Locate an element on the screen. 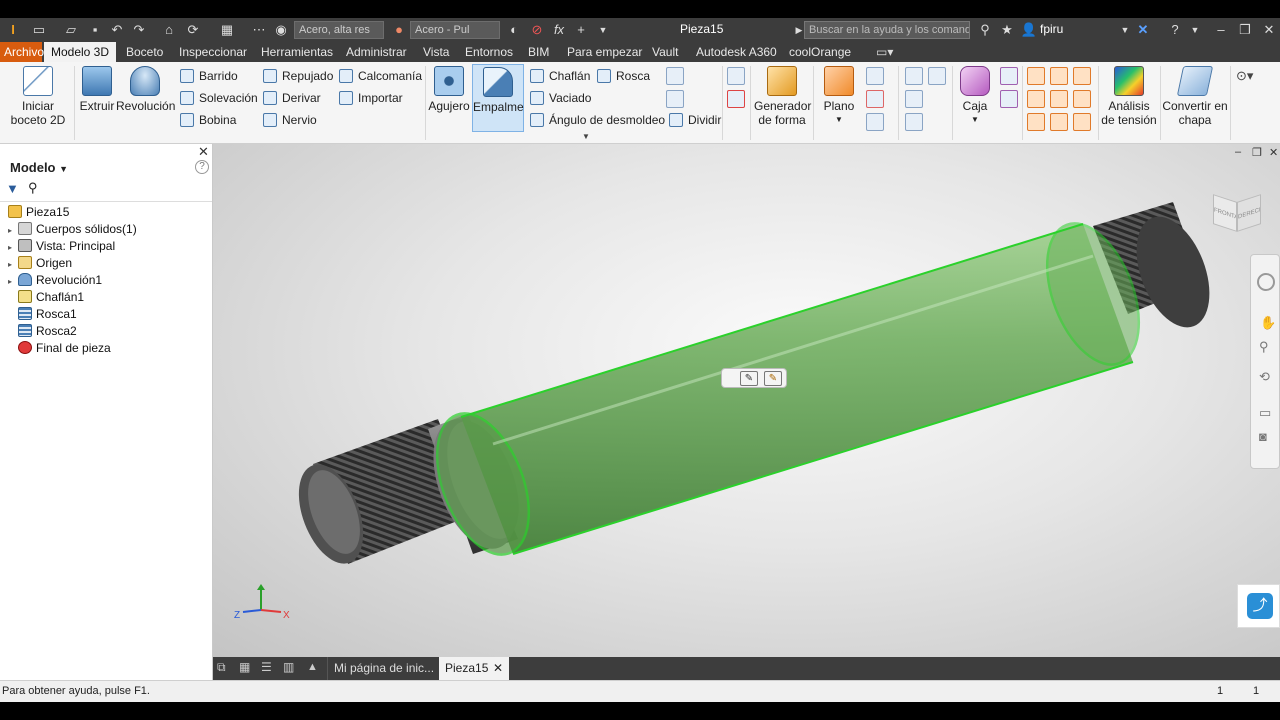 The height and width of the screenshot is (720, 1280). viewcube: FRONTAL DERECHA is located at coordinates (1237, 211).